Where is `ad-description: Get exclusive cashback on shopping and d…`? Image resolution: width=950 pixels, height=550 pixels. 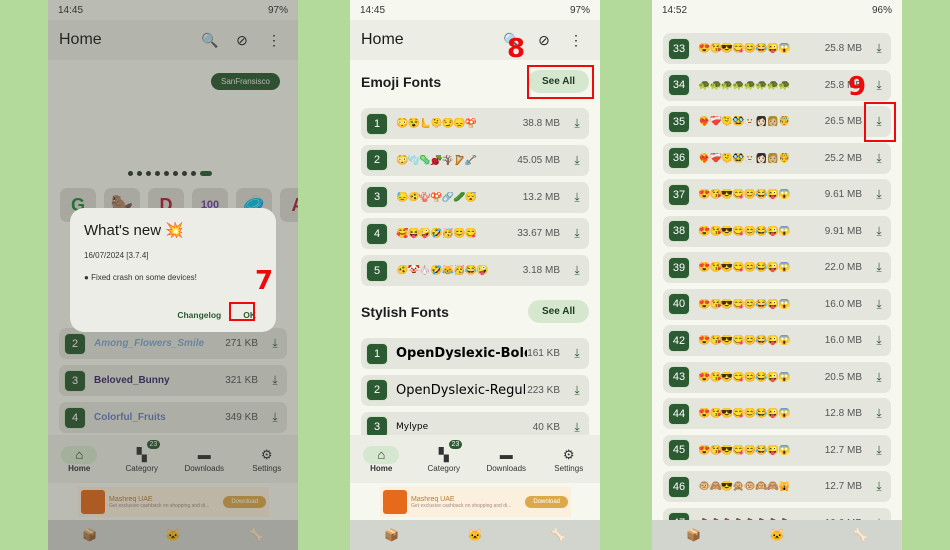
ad-description: Get exclusive cashback on shopping and d… is located at coordinates (461, 505).